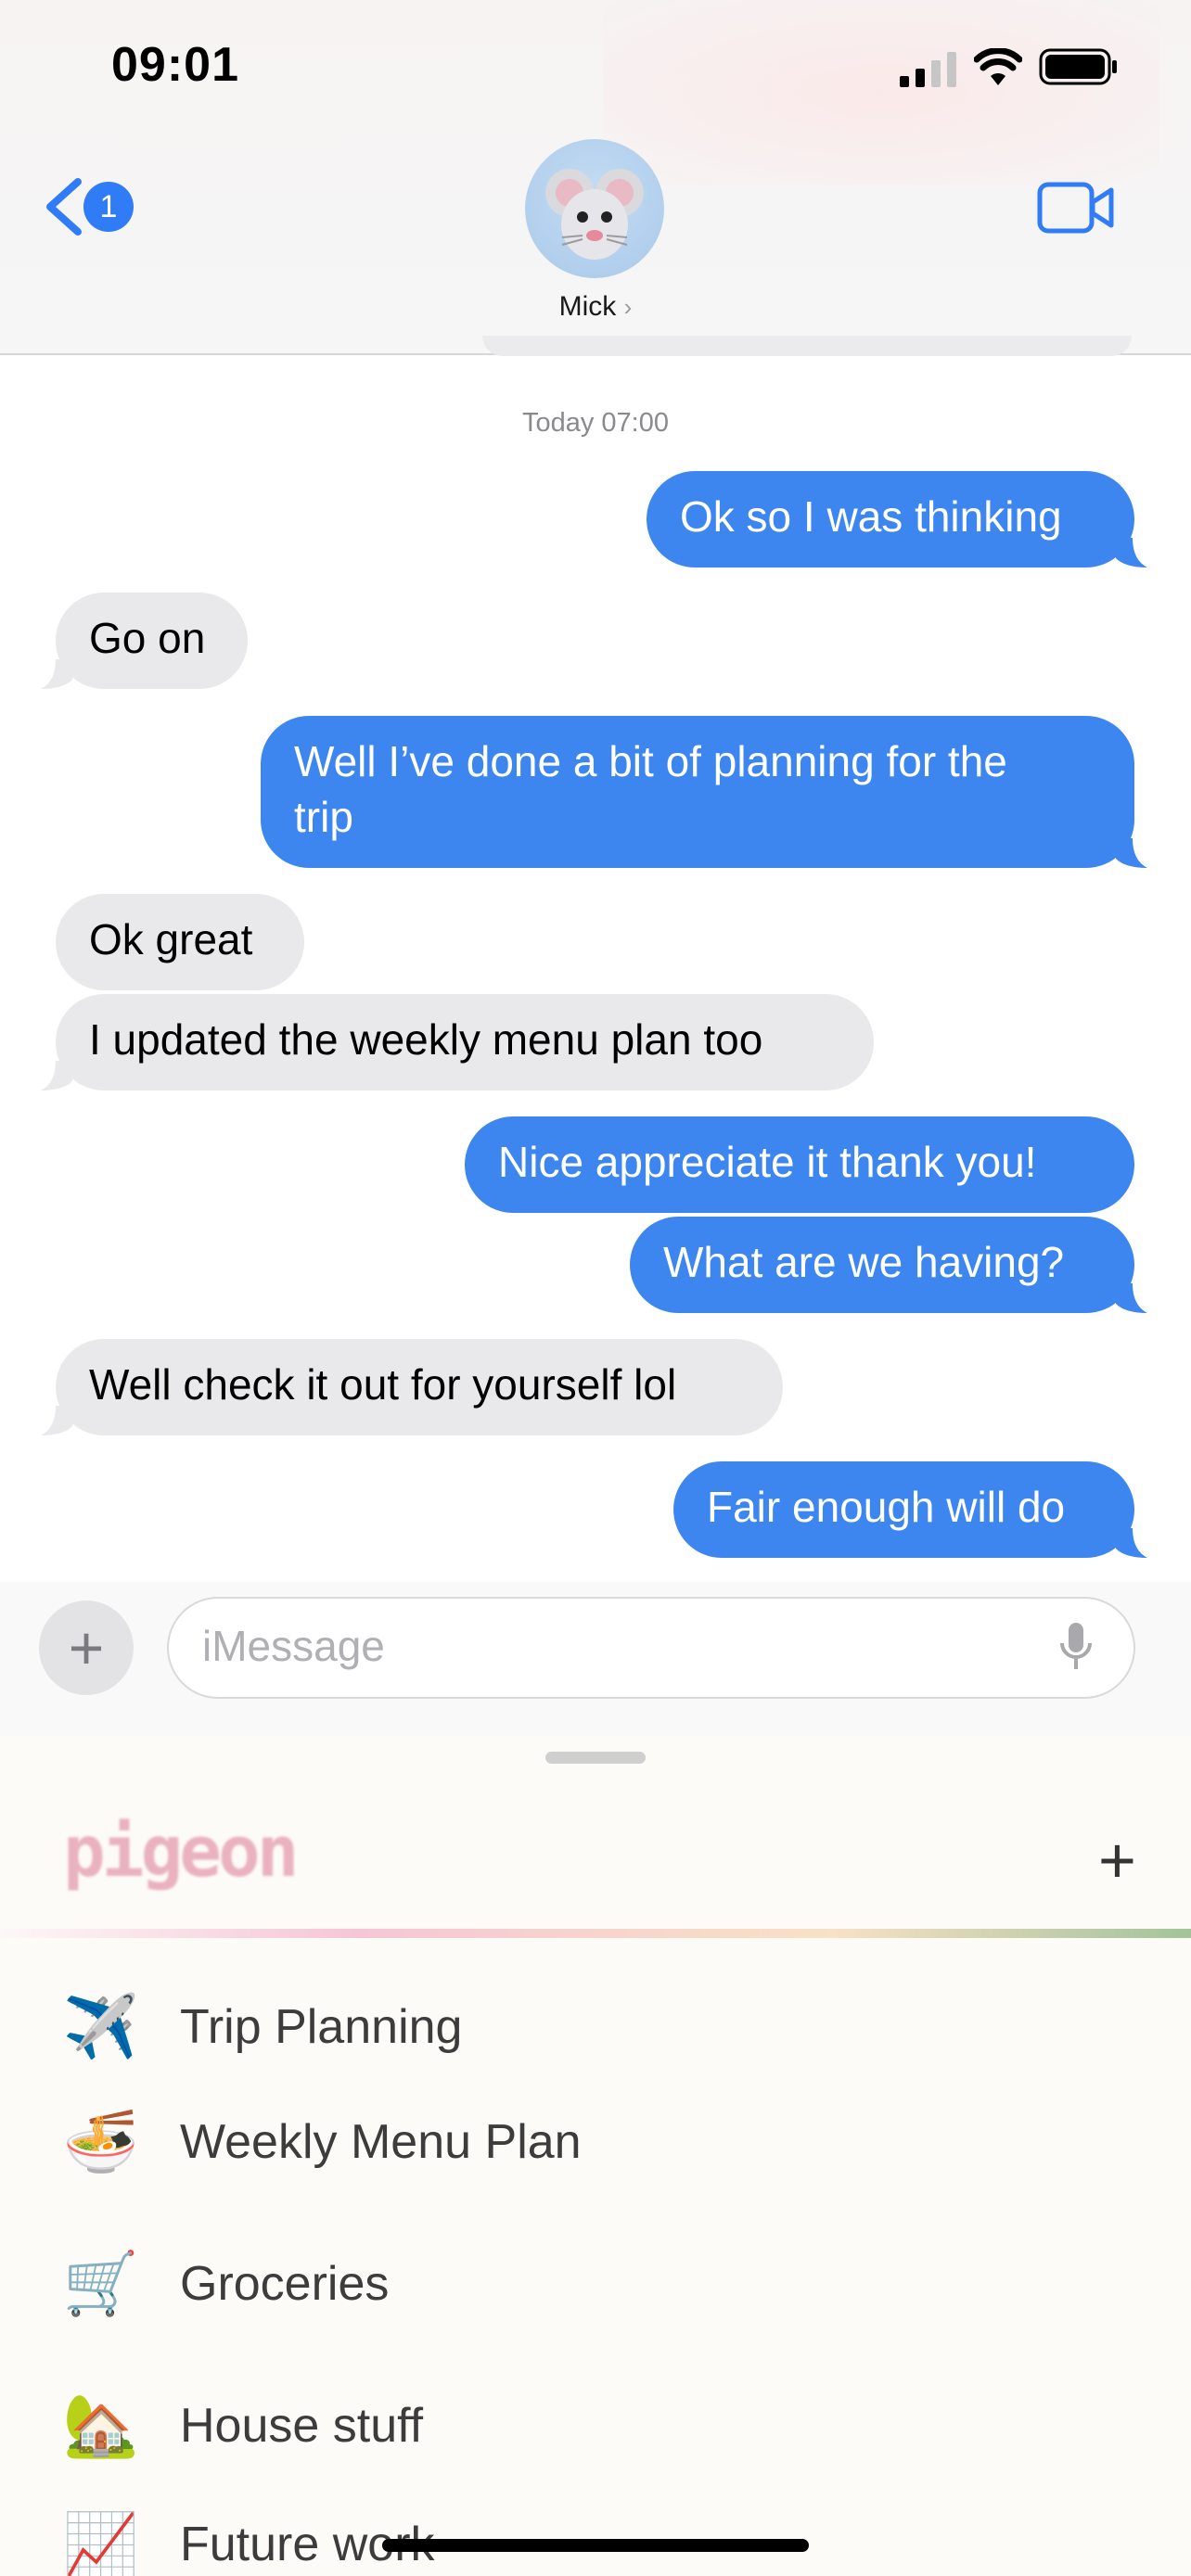 The image size is (1191, 2576). I want to click on contact-name: Mick, so click(587, 306).